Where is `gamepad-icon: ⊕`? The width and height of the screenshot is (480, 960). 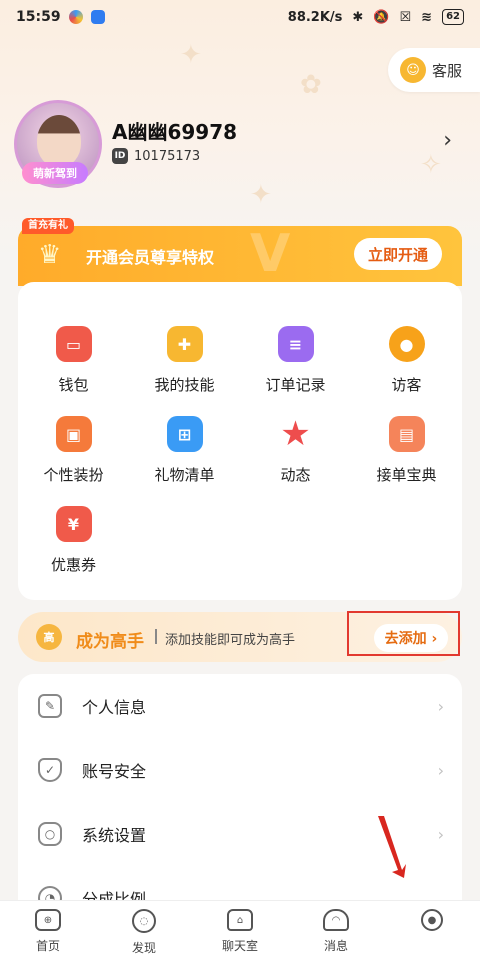
gamepad-icon: ⊕ is located at coordinates (48, 920).